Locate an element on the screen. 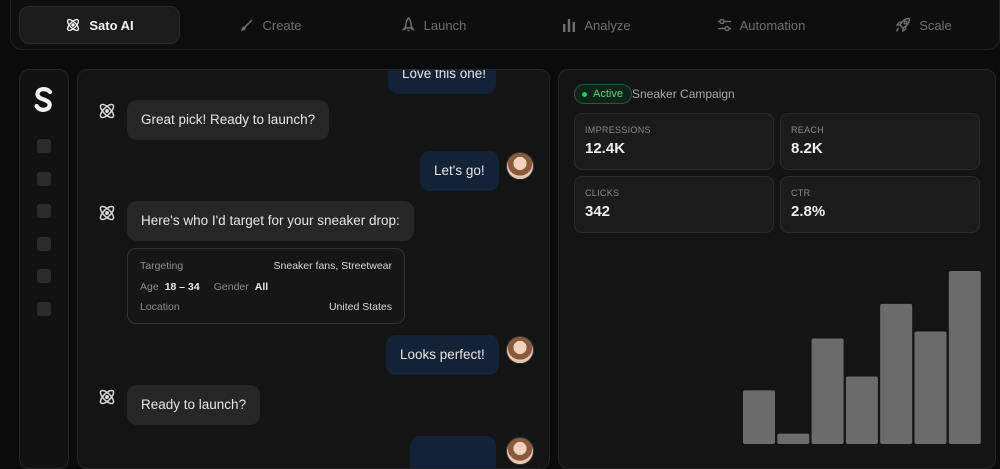 This screenshot has width=1000, height=469. message-text: Great pick! Ready to launch? is located at coordinates (228, 119).